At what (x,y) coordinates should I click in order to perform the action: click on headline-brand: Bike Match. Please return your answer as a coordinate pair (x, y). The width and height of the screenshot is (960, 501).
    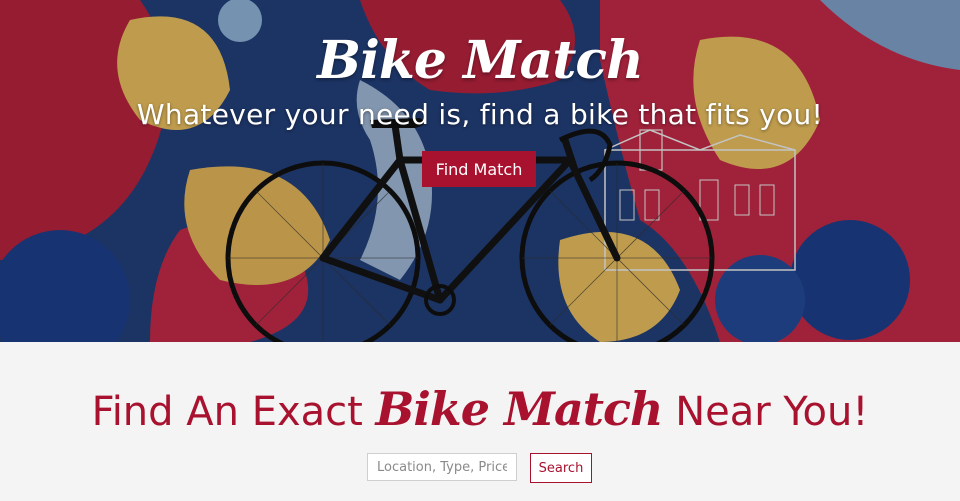
    Looking at the image, I should click on (519, 409).